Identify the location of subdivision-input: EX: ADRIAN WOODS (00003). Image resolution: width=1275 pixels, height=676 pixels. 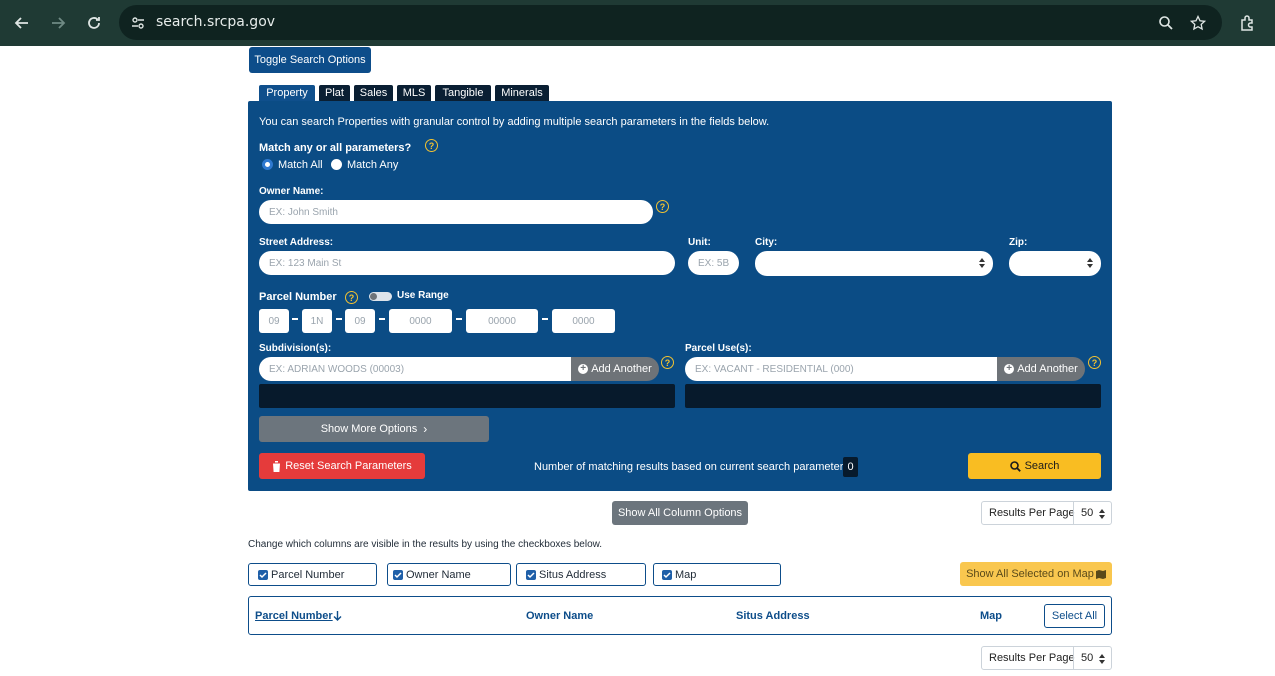
(415, 369).